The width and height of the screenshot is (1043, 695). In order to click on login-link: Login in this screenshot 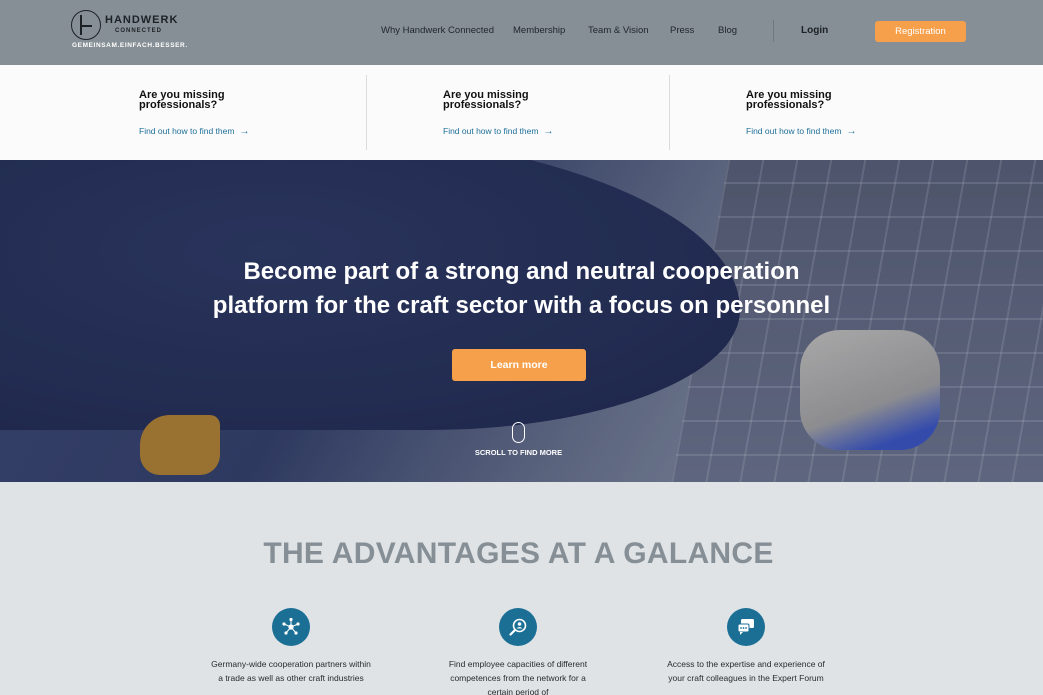, I will do `click(814, 30)`.